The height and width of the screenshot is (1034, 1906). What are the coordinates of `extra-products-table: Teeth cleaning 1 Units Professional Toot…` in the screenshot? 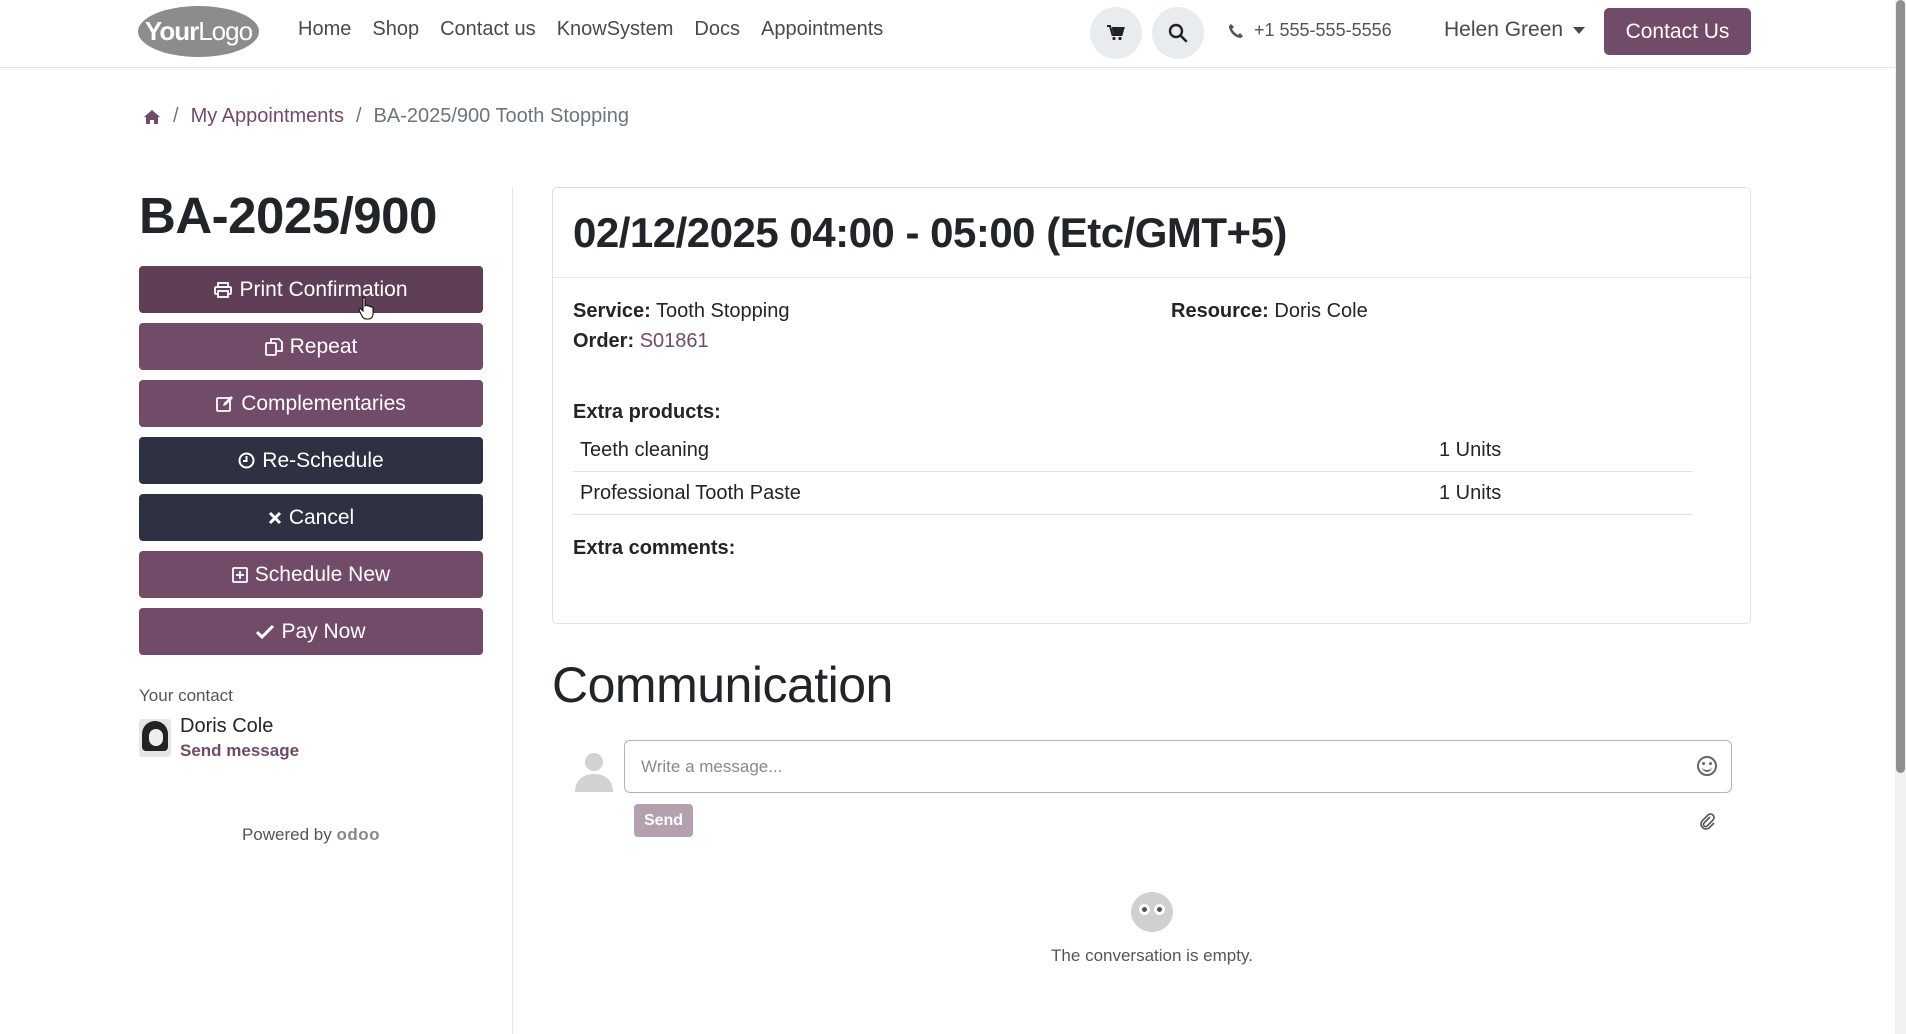 It's located at (1133, 472).